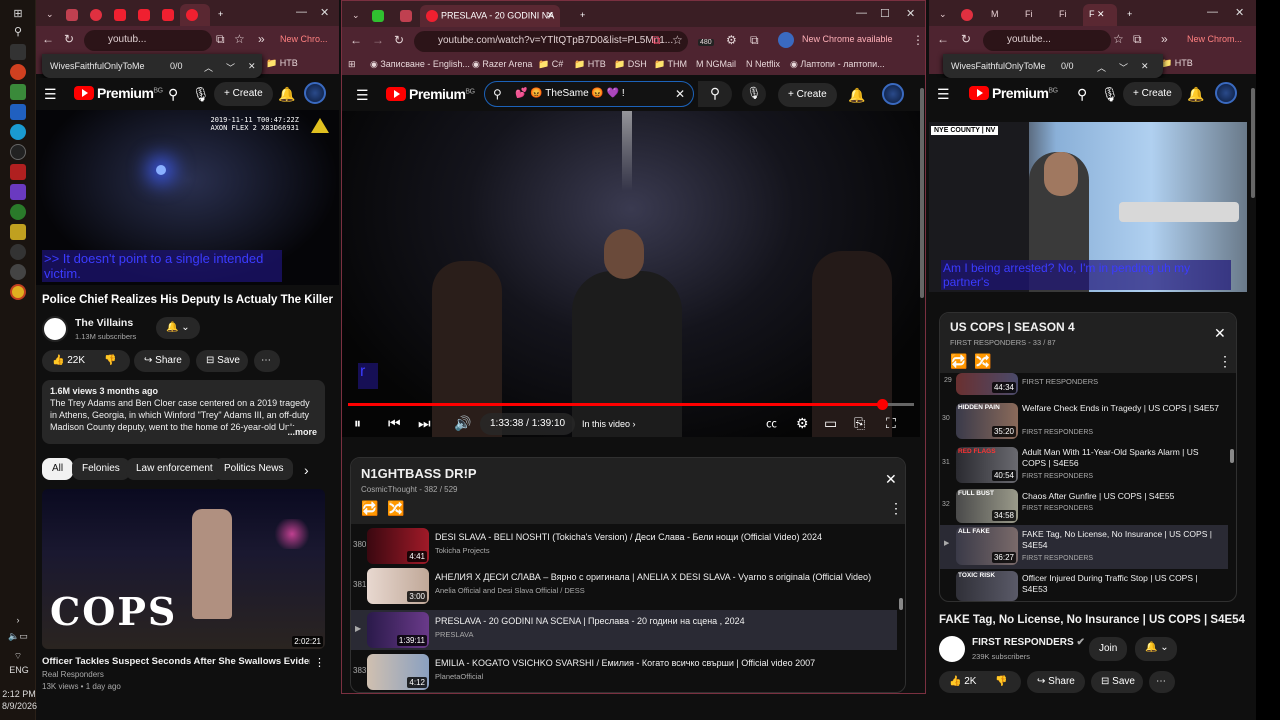 Image resolution: width=1280 pixels, height=720 pixels. What do you see at coordinates (201, 94) in the screenshot?
I see `microphone-icon: 🎙` at bounding box center [201, 94].